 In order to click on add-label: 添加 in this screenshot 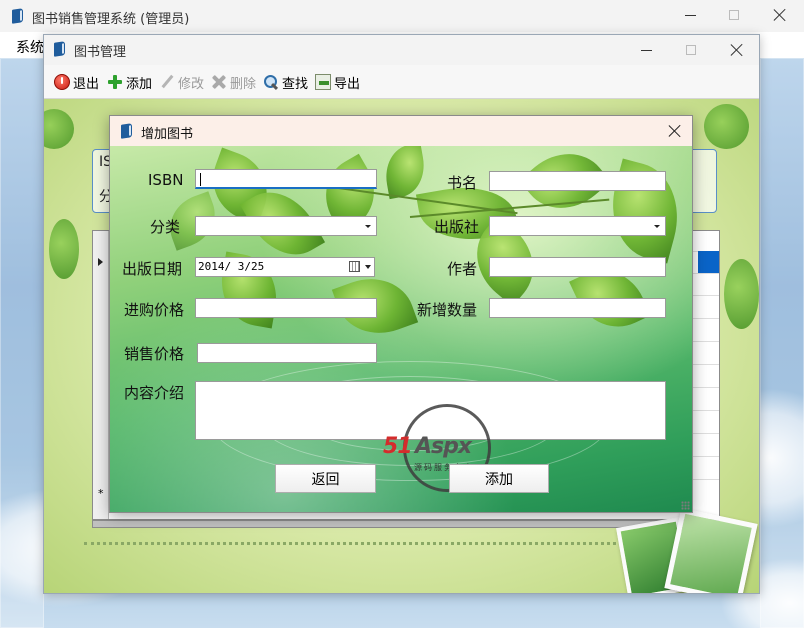, I will do `click(139, 84)`.